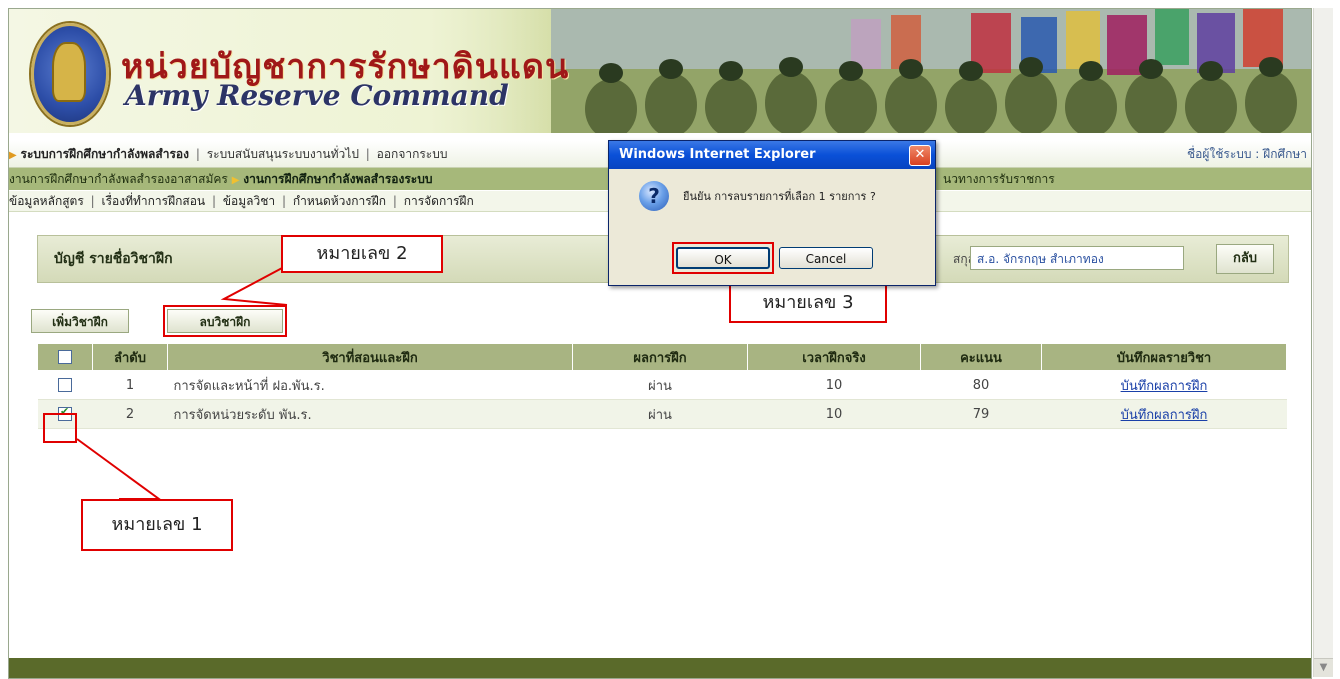  I want to click on question-icon: ?, so click(654, 196).